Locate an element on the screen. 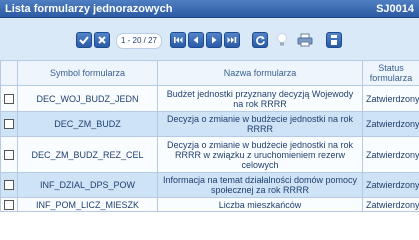 The height and width of the screenshot is (240, 419). next-page-button is located at coordinates (214, 40).